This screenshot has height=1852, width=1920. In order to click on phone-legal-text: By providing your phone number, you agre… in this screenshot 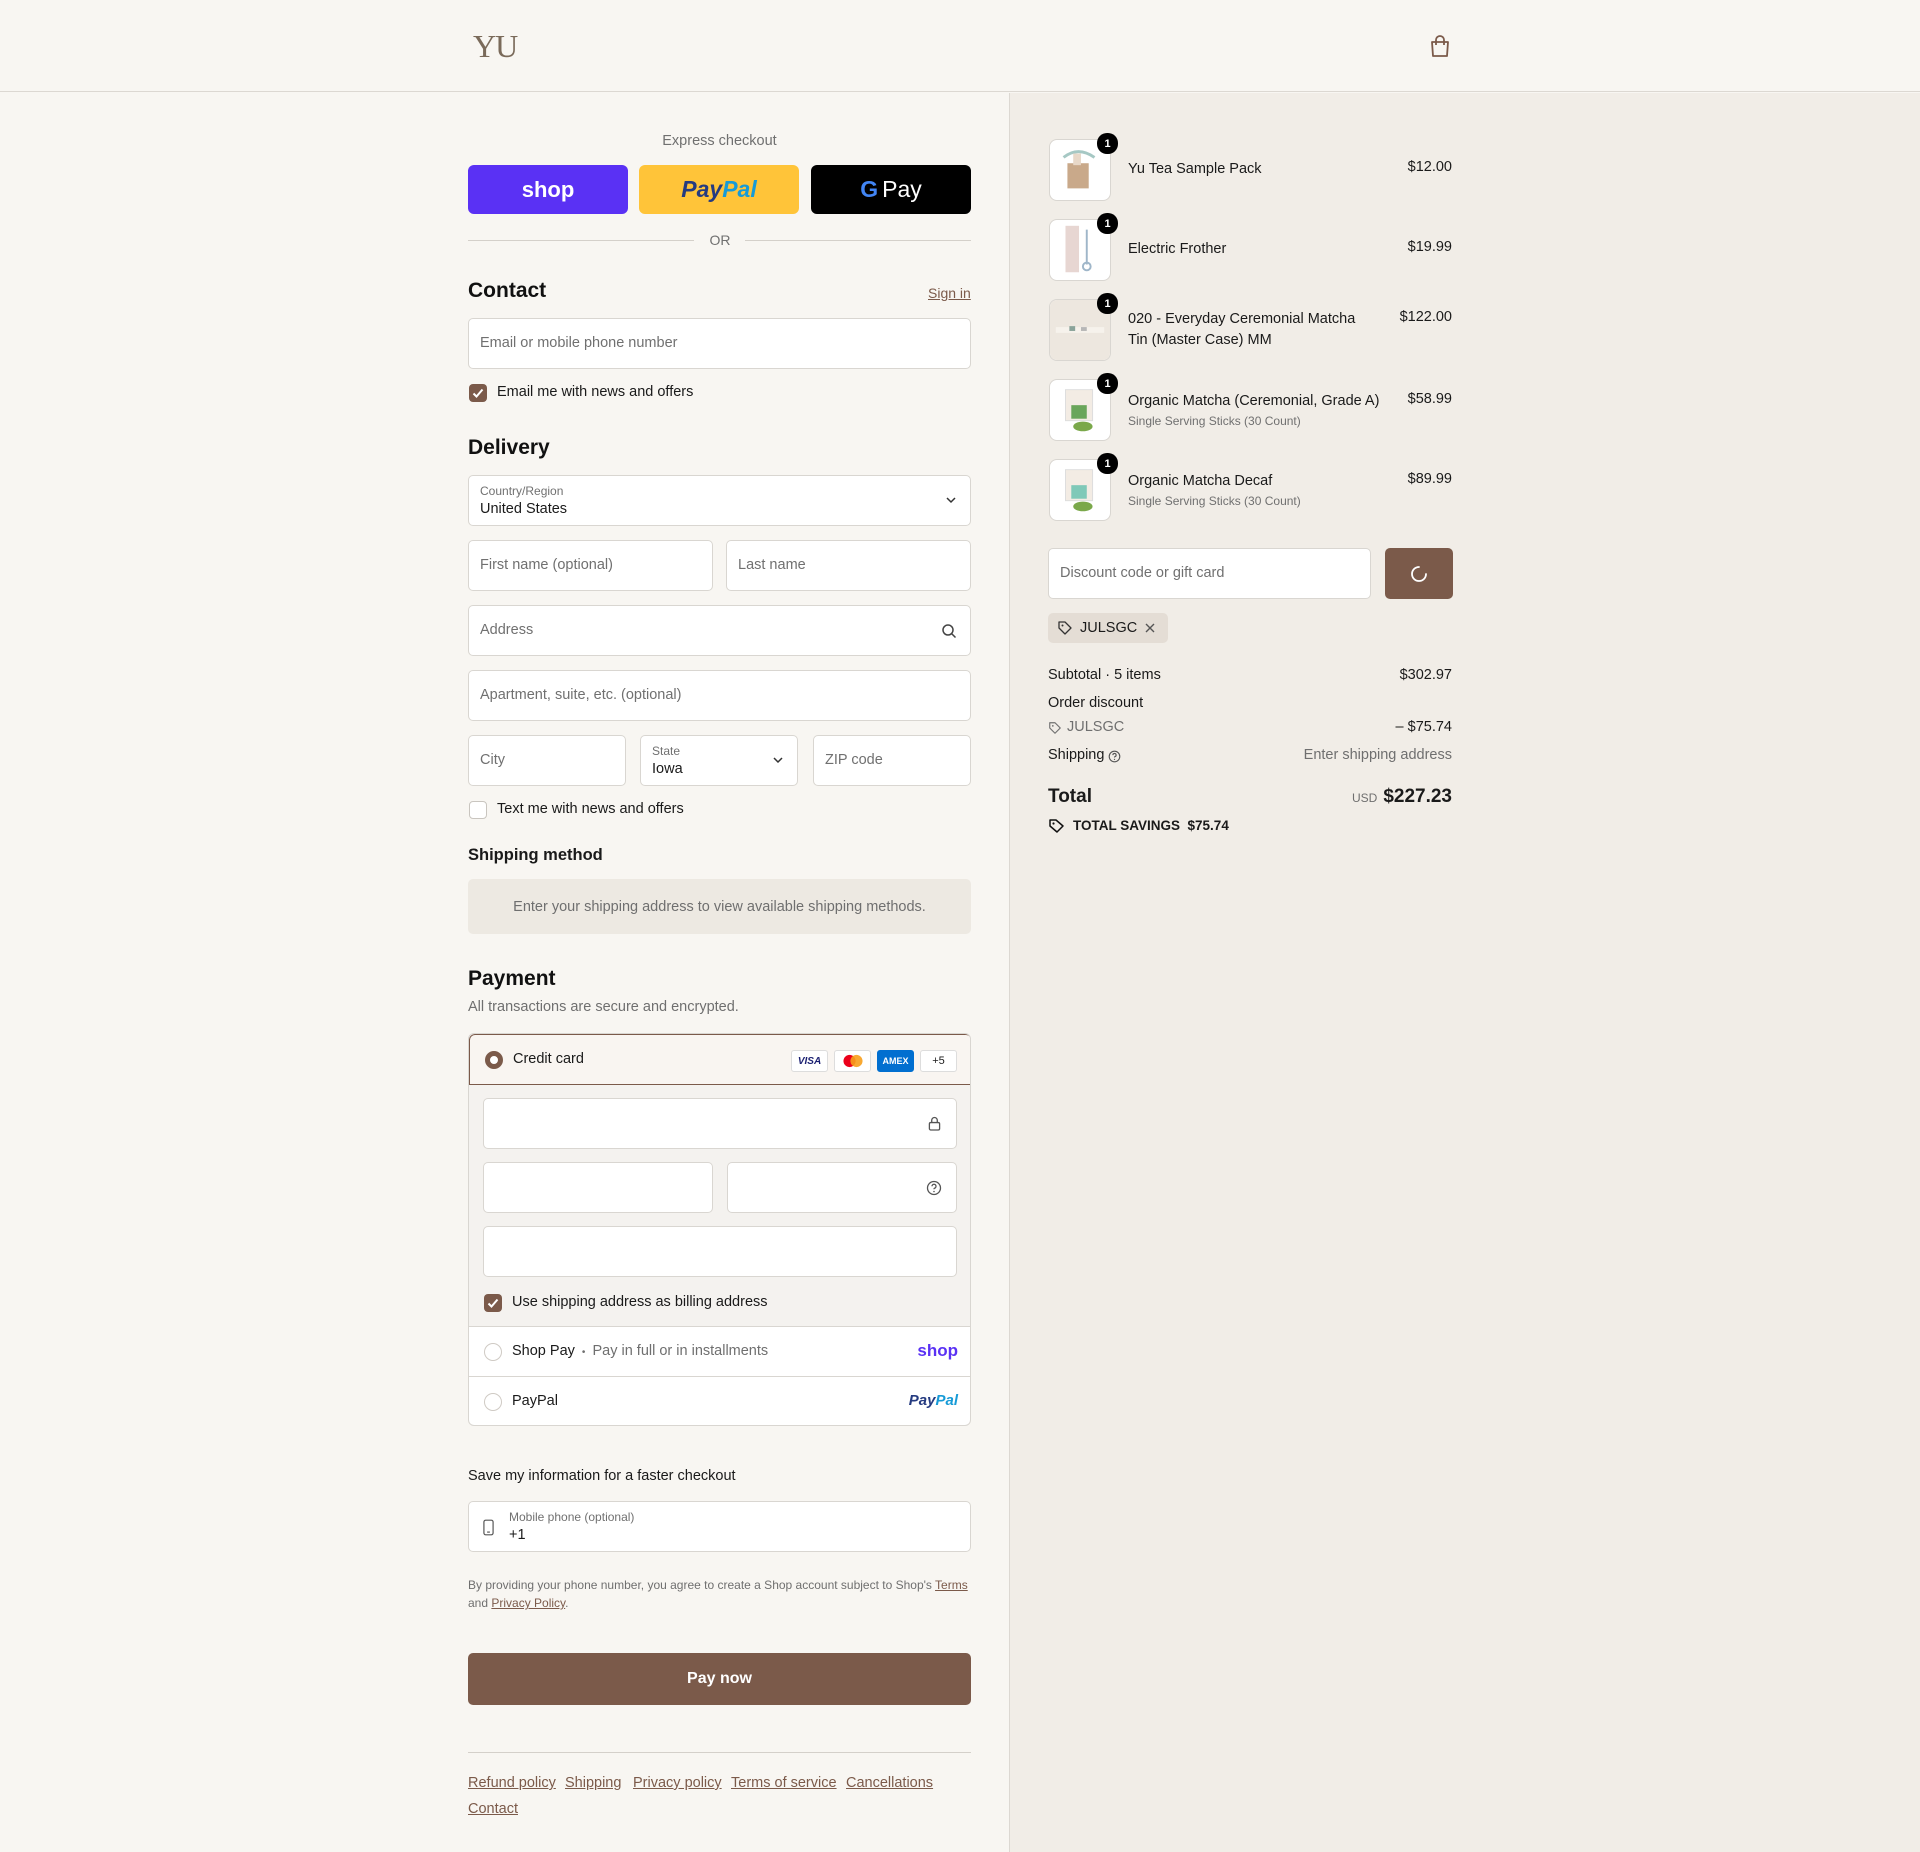, I will do `click(718, 1594)`.